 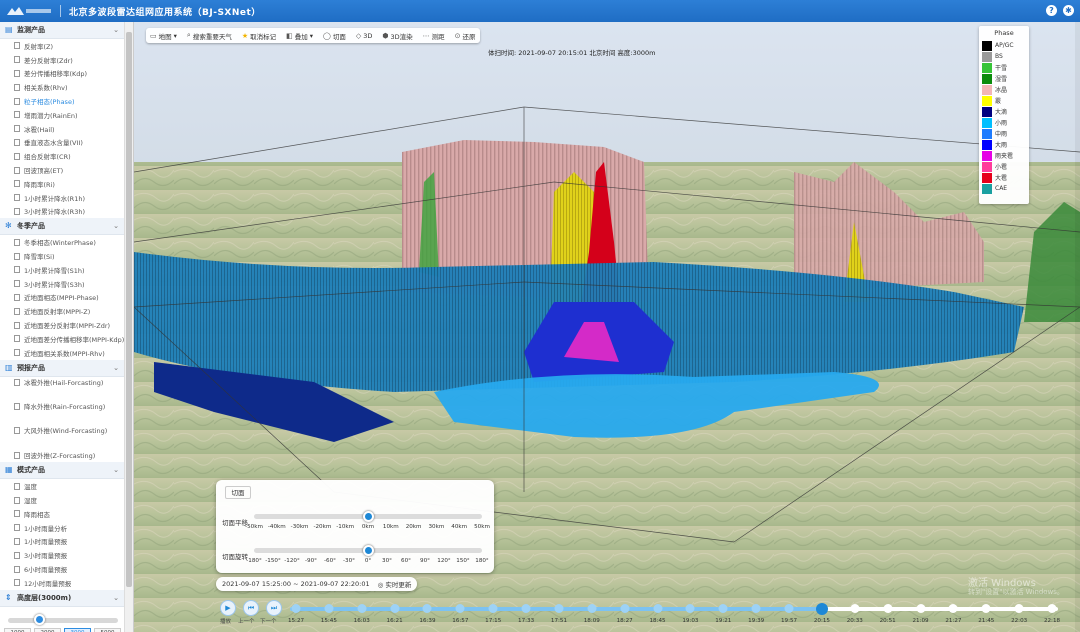 What do you see at coordinates (1077, 327) in the screenshot?
I see `view-scrollbar` at bounding box center [1077, 327].